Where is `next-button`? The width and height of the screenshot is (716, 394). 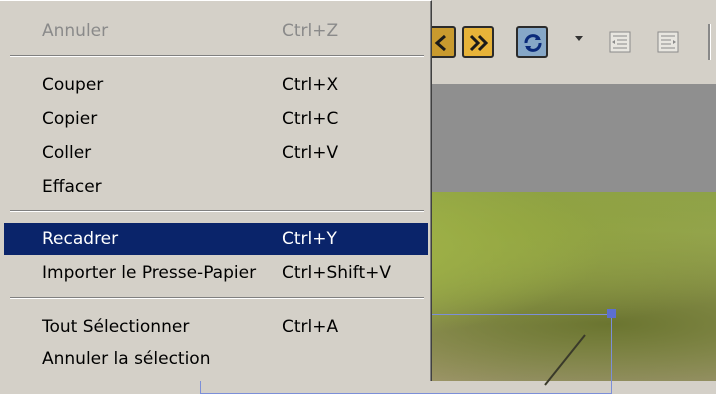
next-button is located at coordinates (478, 42).